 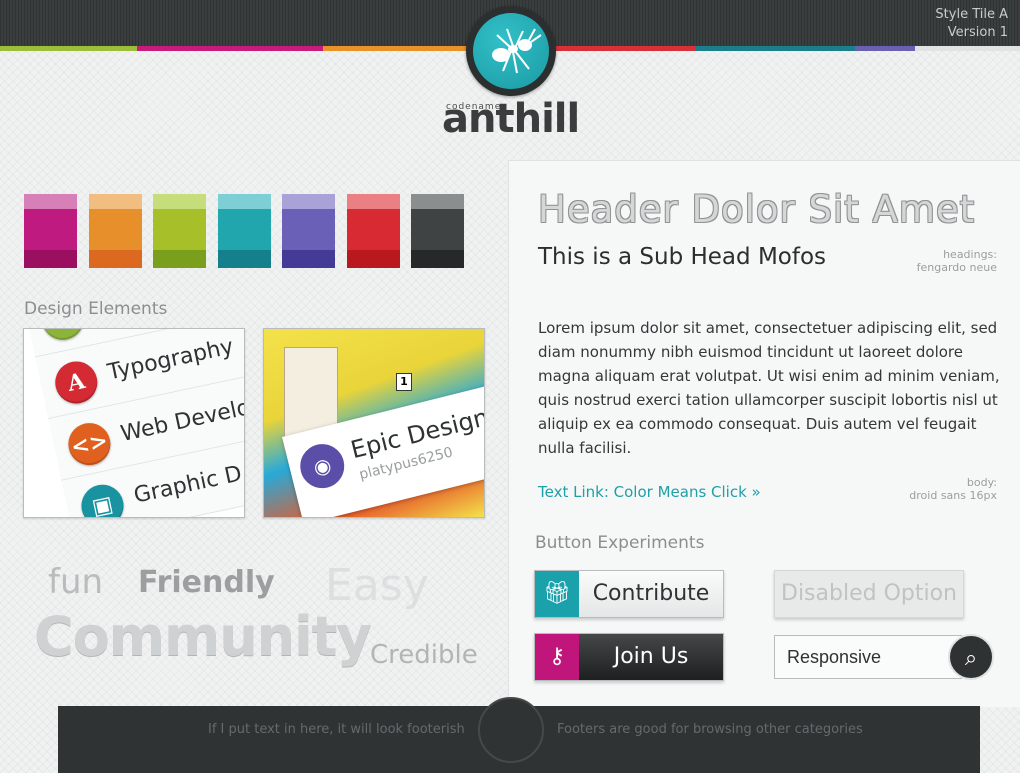 What do you see at coordinates (682, 257) in the screenshot?
I see `sample-subhead: This is a Sub Head Mofos` at bounding box center [682, 257].